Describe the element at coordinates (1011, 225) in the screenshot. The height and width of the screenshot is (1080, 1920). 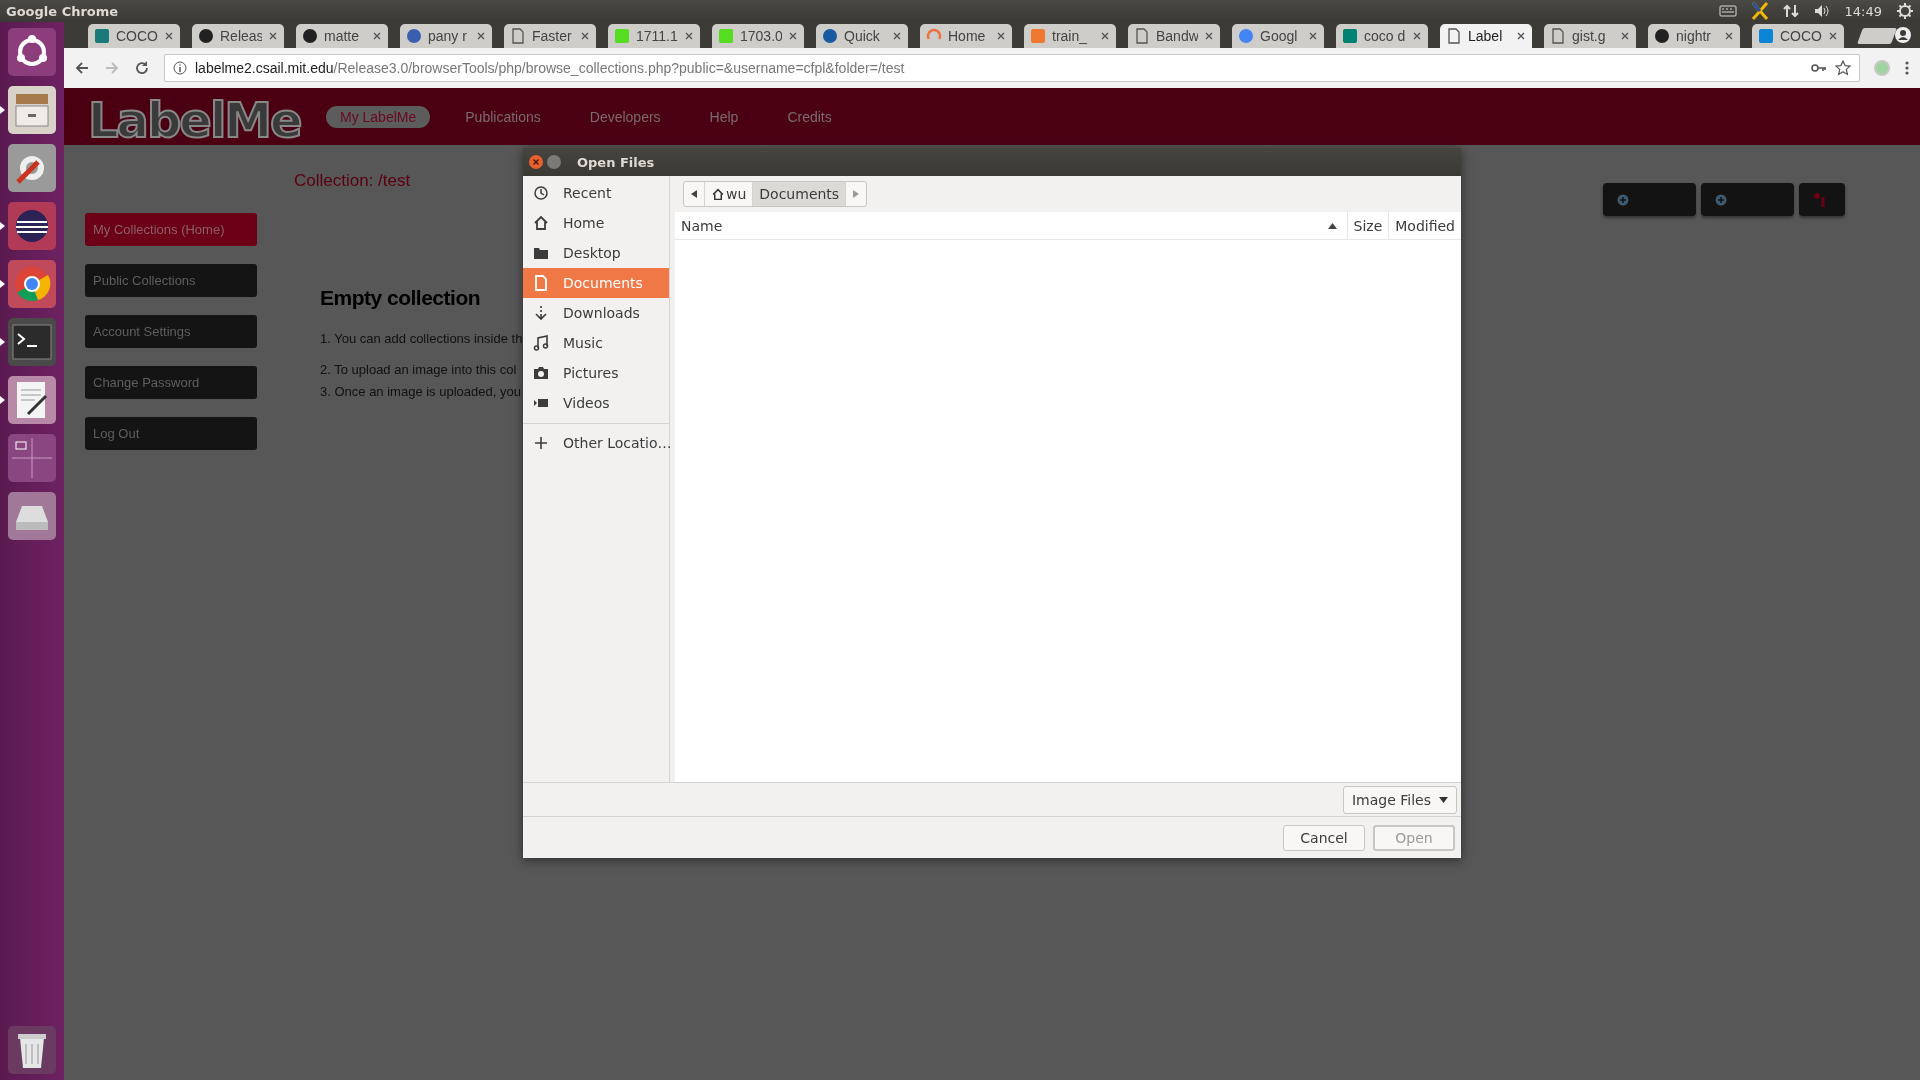
I see `column-header: Name` at that location.